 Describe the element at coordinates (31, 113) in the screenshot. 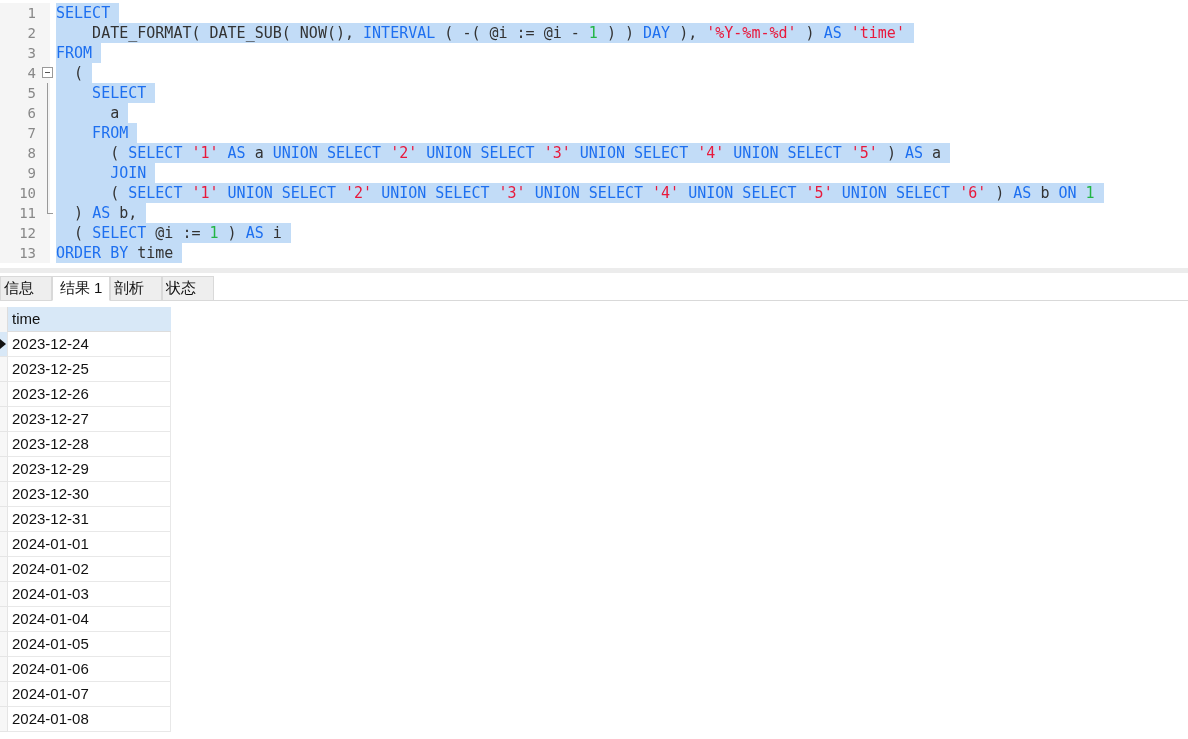

I see `line-number: 6` at that location.